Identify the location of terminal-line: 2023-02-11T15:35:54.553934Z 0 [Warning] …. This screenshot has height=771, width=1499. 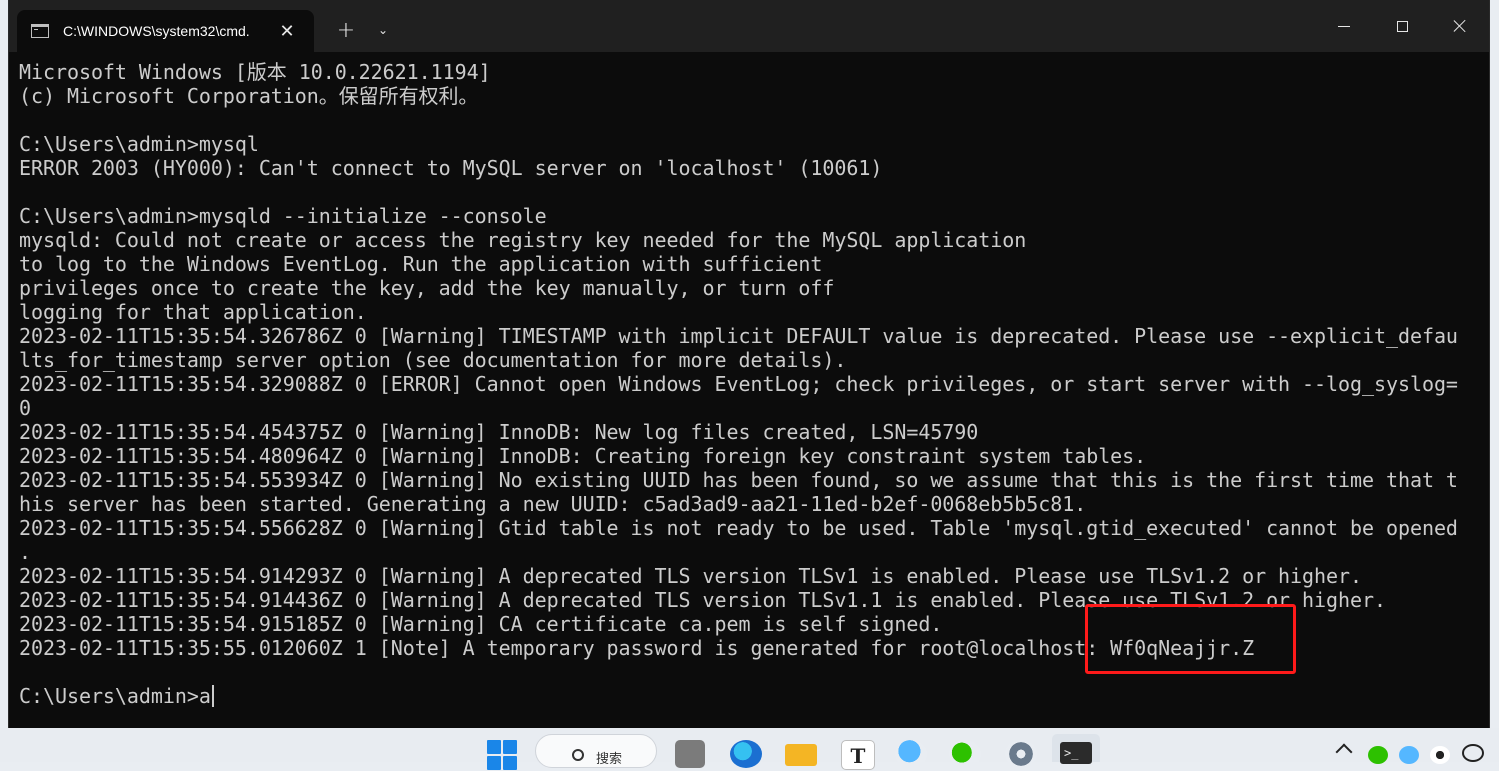
(738, 480).